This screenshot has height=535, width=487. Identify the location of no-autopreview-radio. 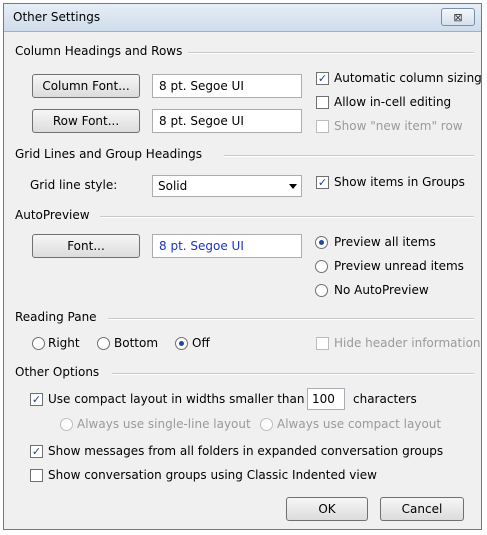
(321, 290).